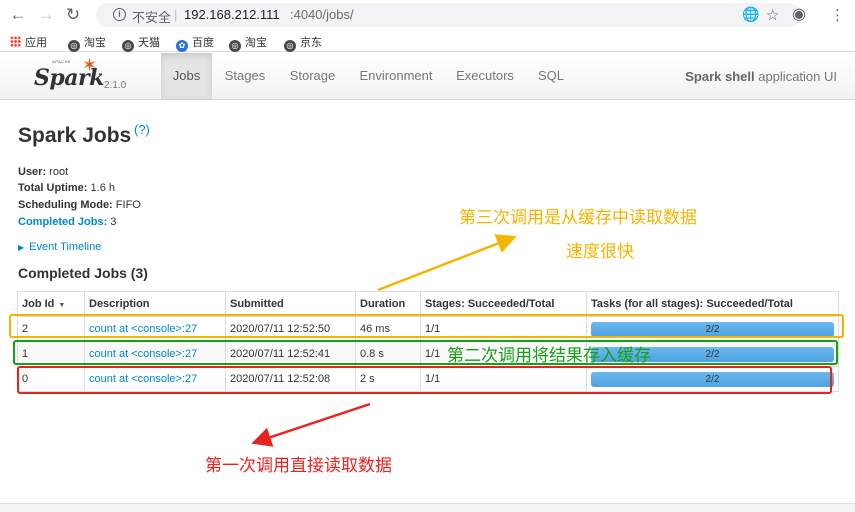 Image resolution: width=855 pixels, height=512 pixels. Describe the element at coordinates (600, 252) in the screenshot. I see `annotation-third-line2: 速度很快` at that location.